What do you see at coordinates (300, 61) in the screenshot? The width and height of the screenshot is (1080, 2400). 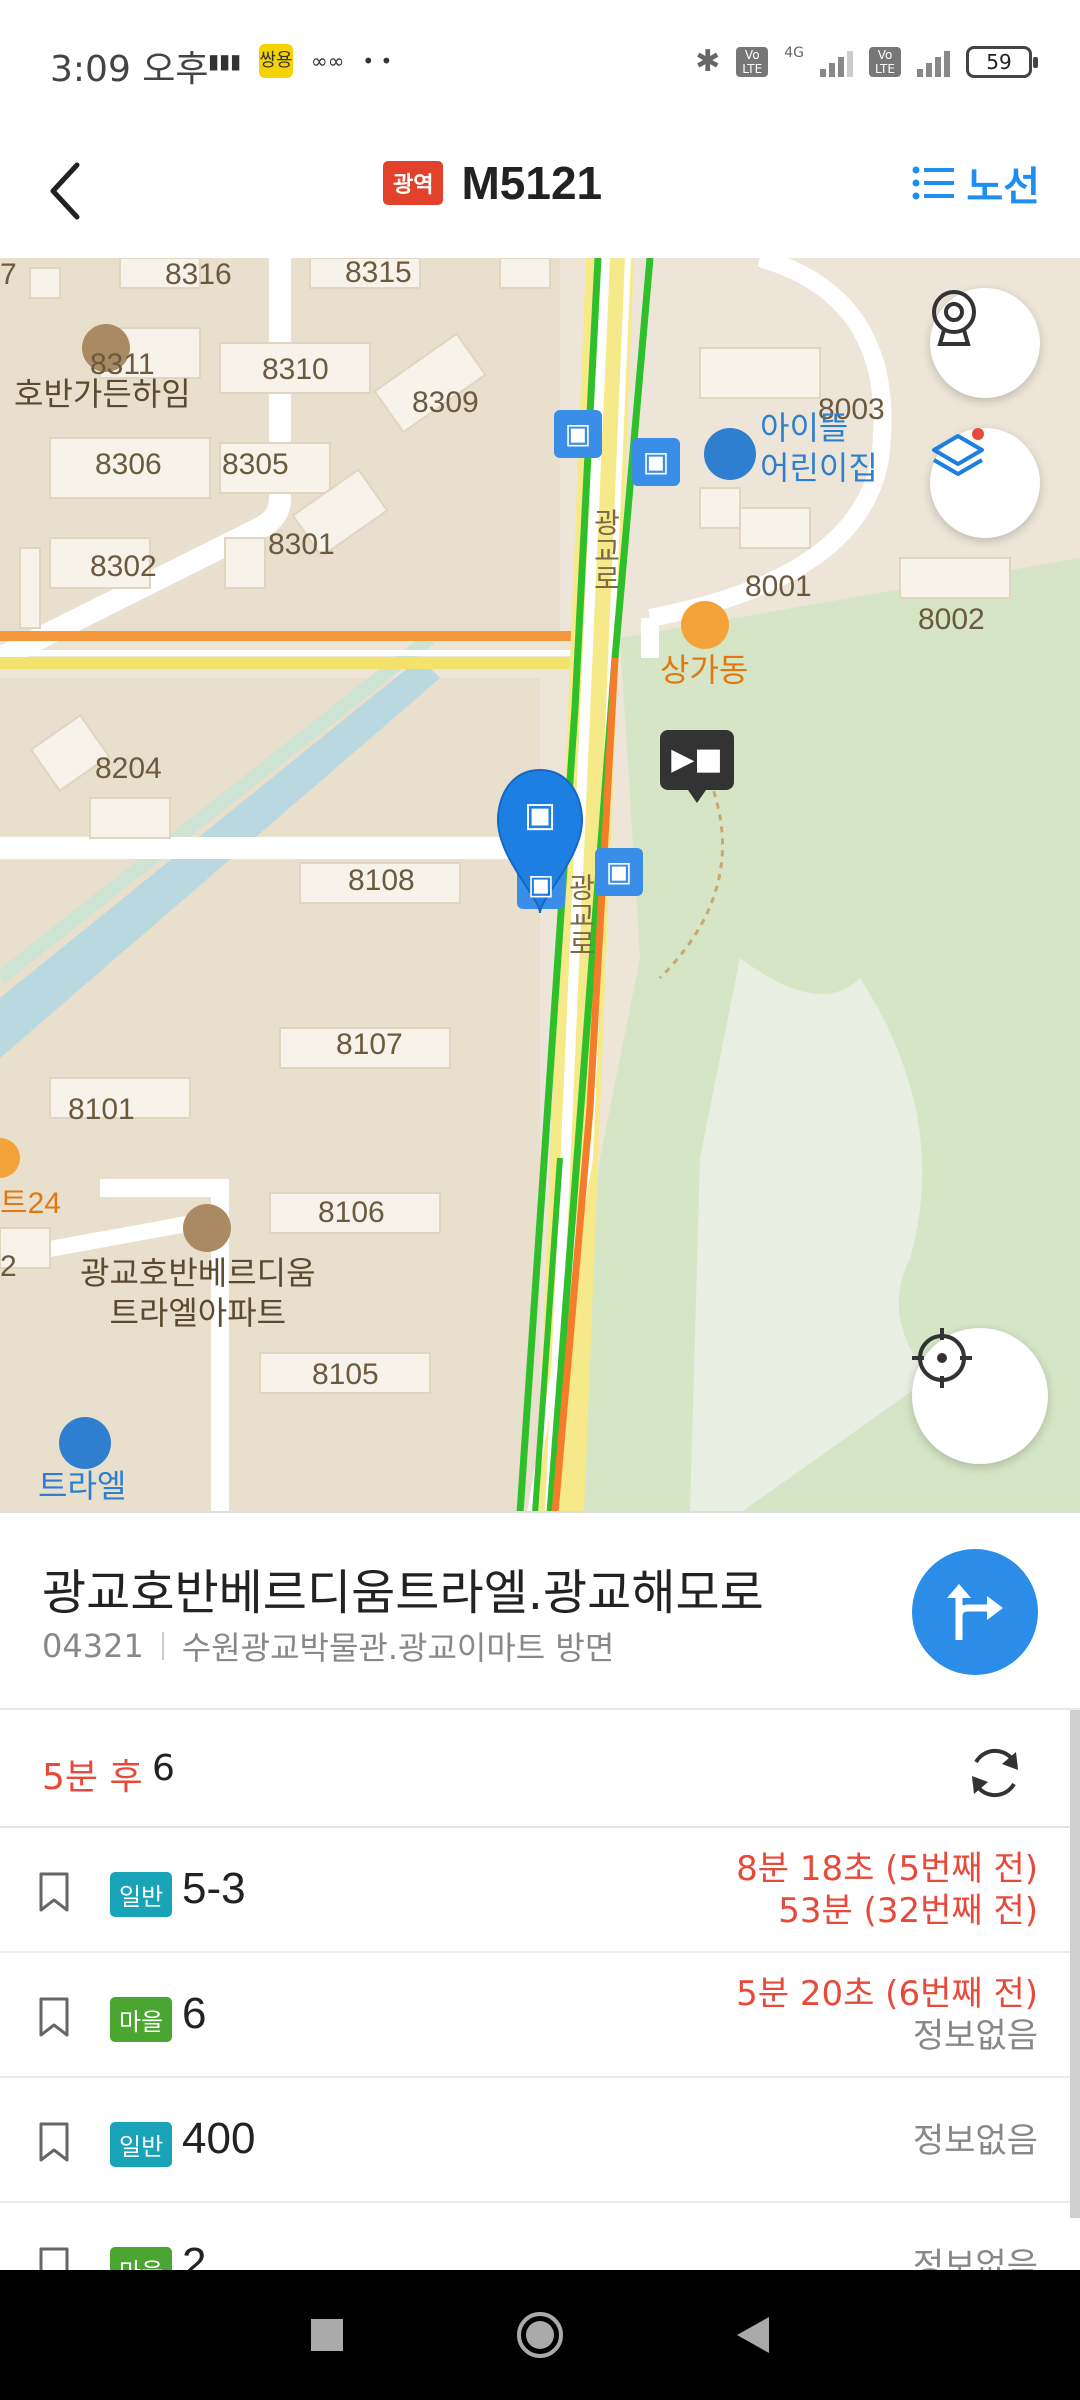 I see `notification-icons: ▮▮▮ 쌍용 ∞∞ • •` at bounding box center [300, 61].